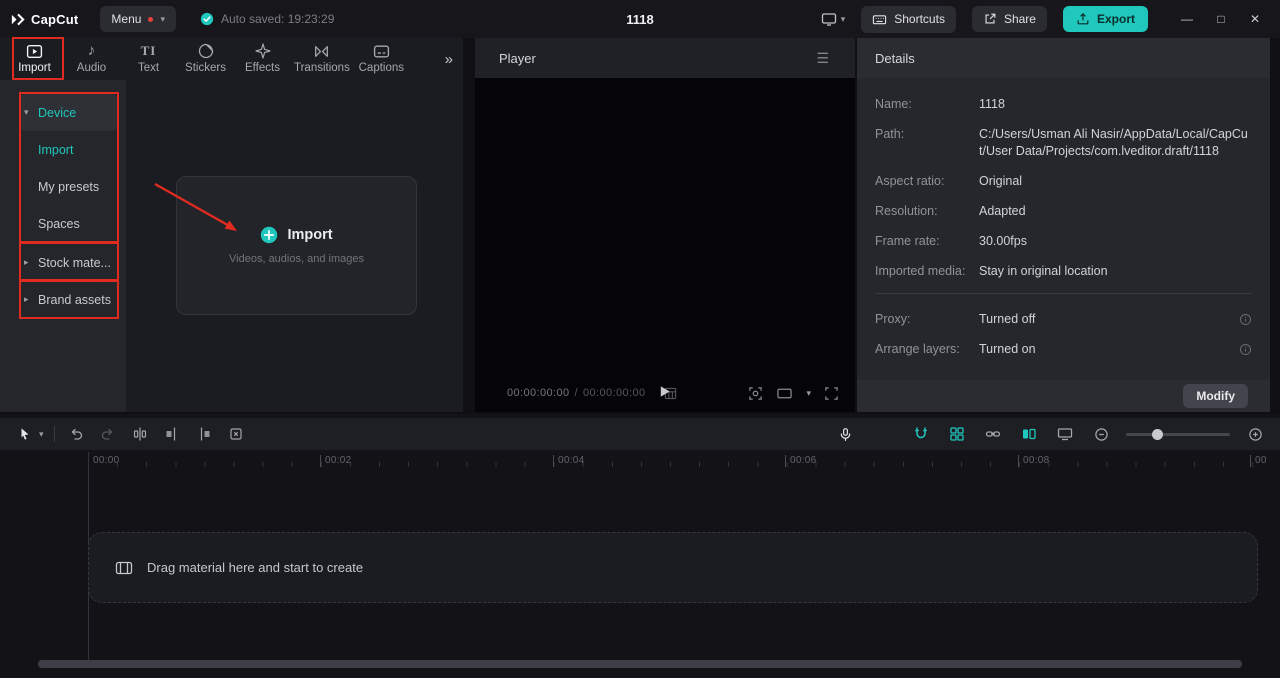 This screenshot has height=678, width=1280. Describe the element at coordinates (1115, 19) in the screenshot. I see `export-label: Export` at that location.